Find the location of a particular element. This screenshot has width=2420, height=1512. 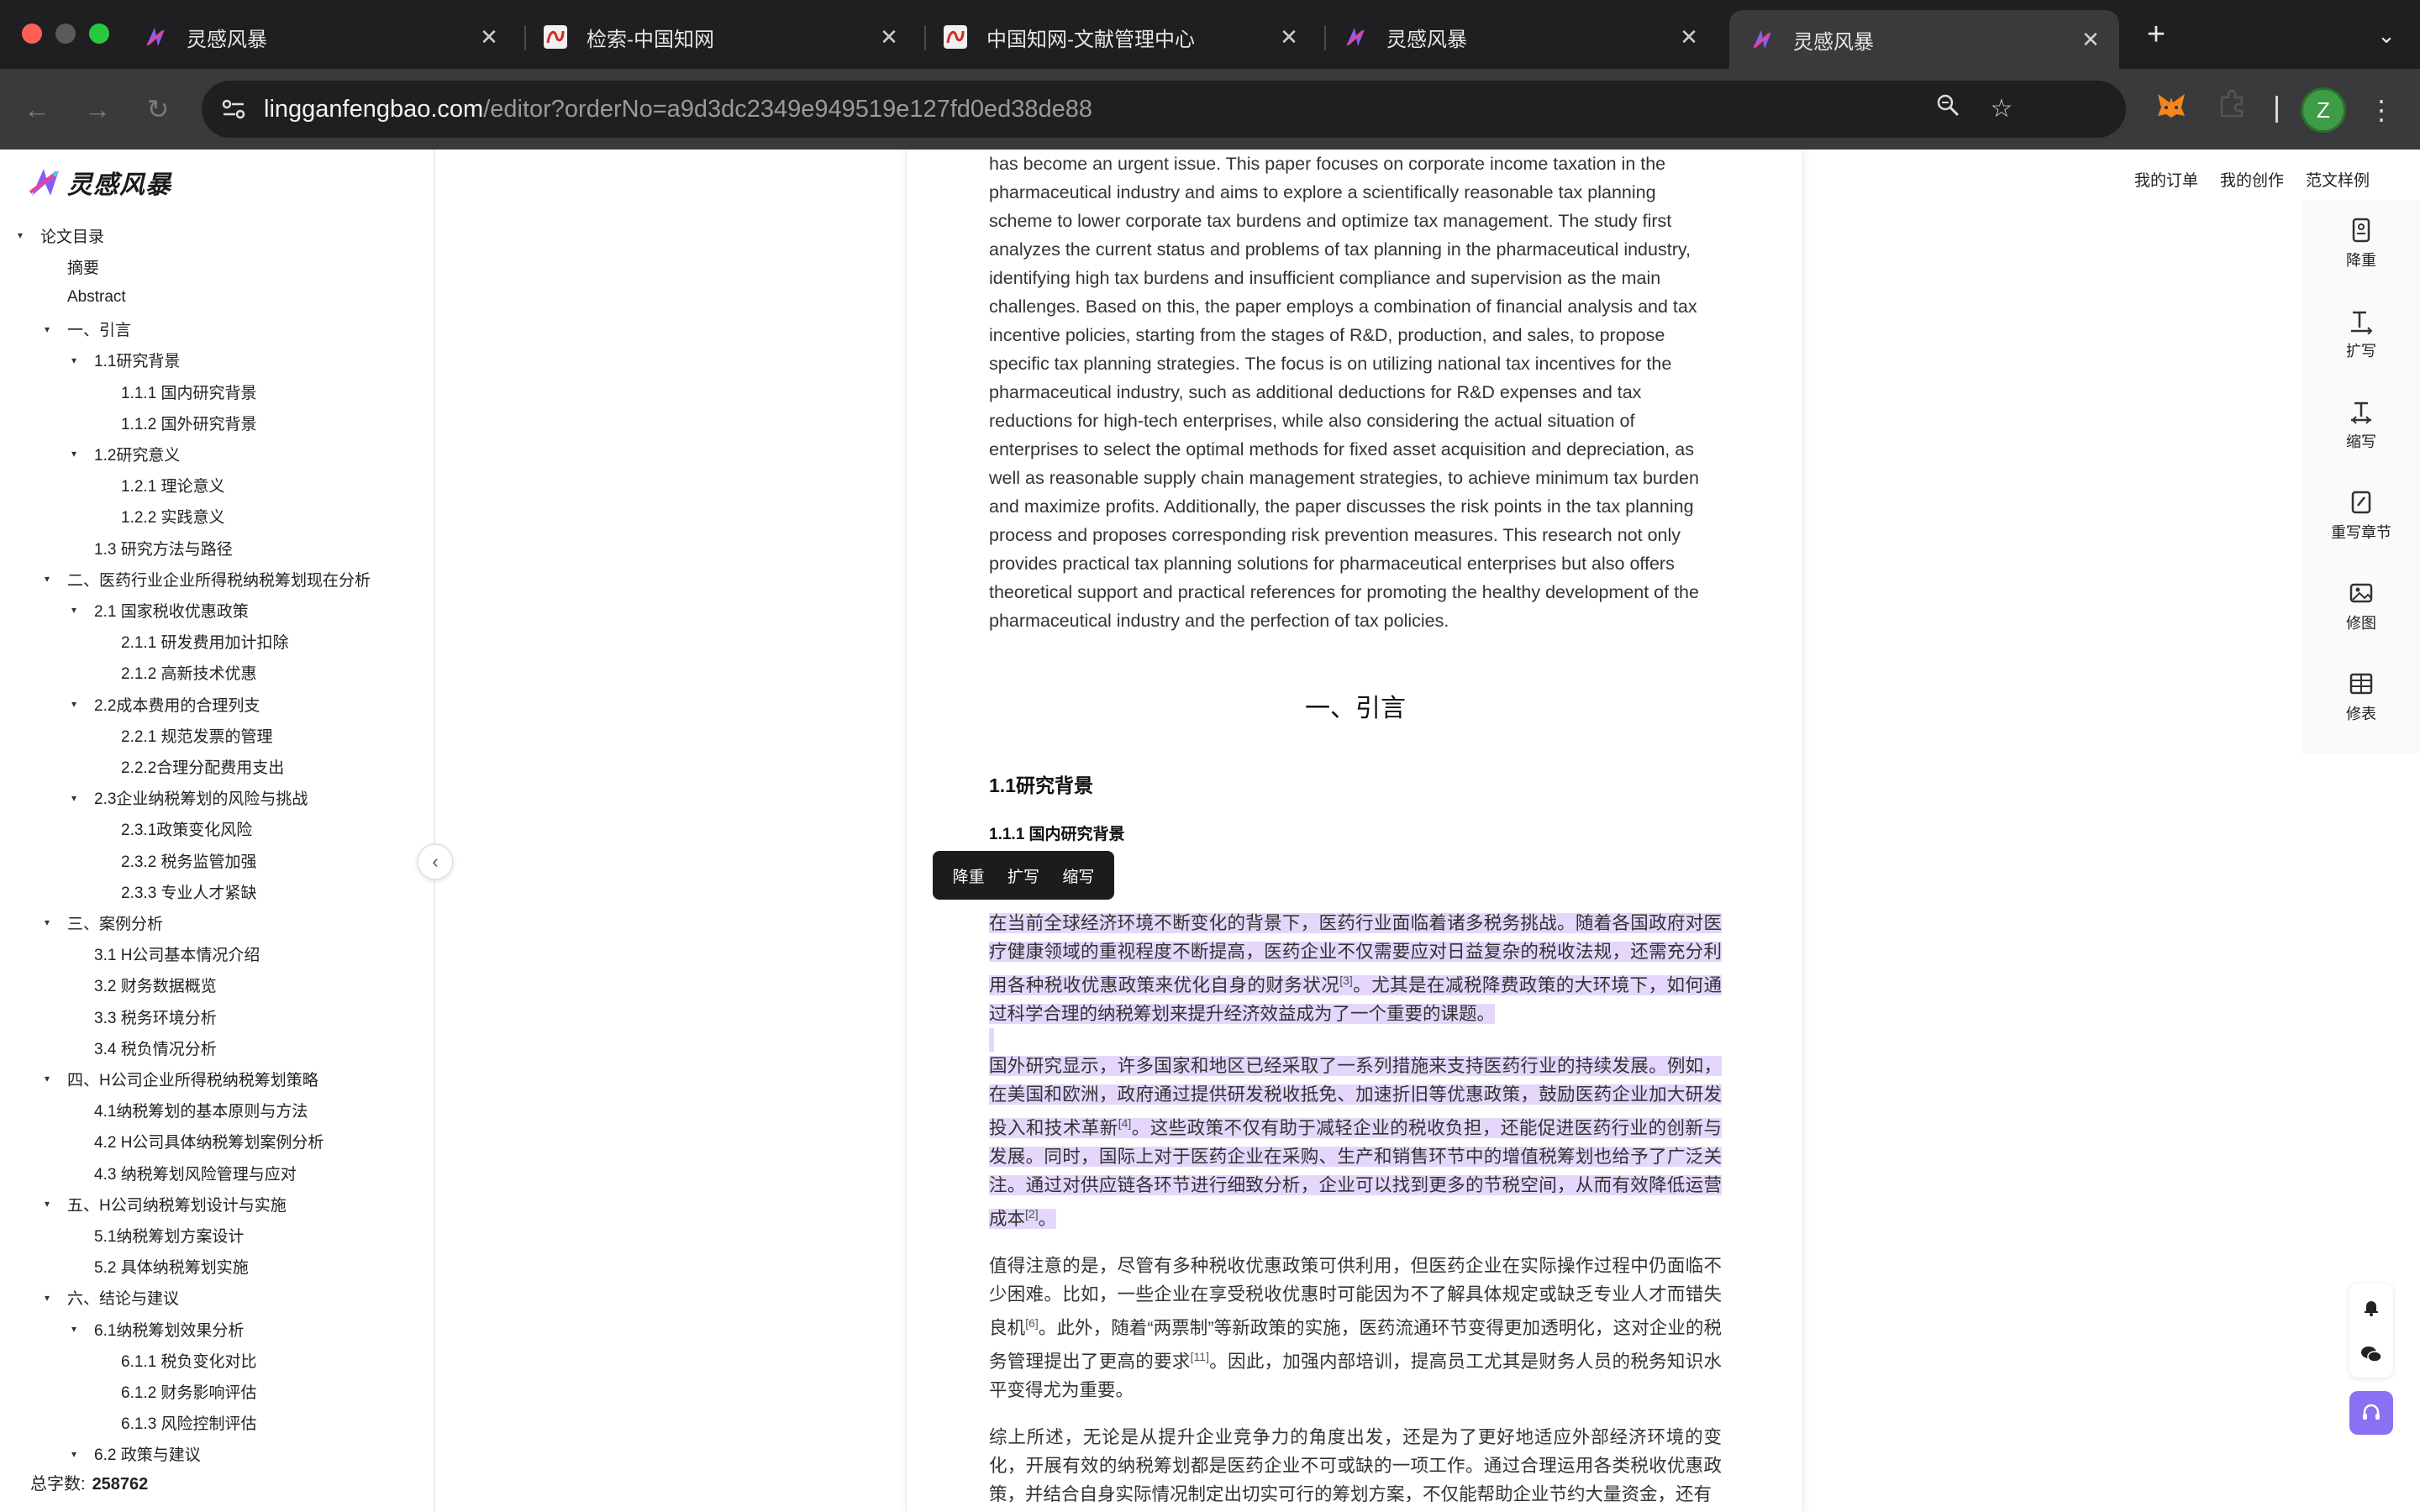

reload-icon: ↻ is located at coordinates (158, 109).